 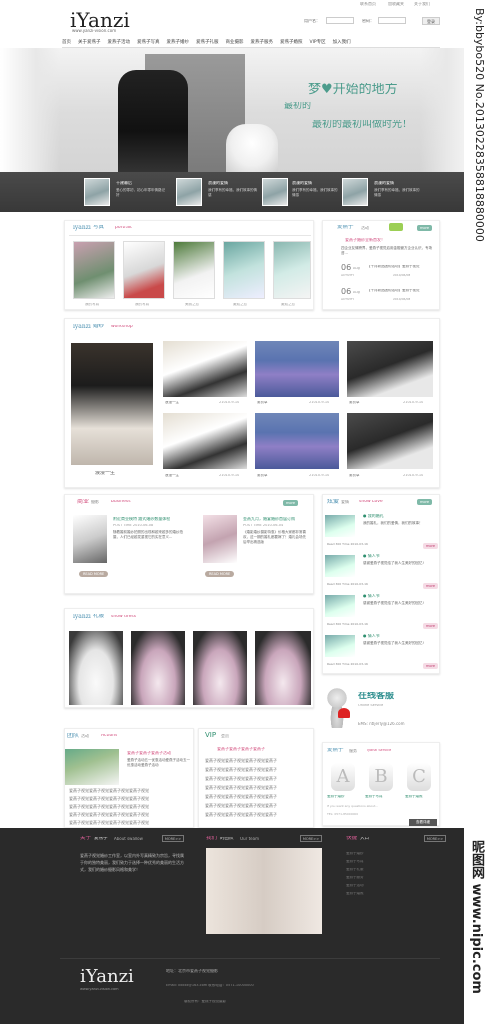 What do you see at coordinates (235, 43) in the screenshot?
I see `nav-business: 商业摄影` at bounding box center [235, 43].